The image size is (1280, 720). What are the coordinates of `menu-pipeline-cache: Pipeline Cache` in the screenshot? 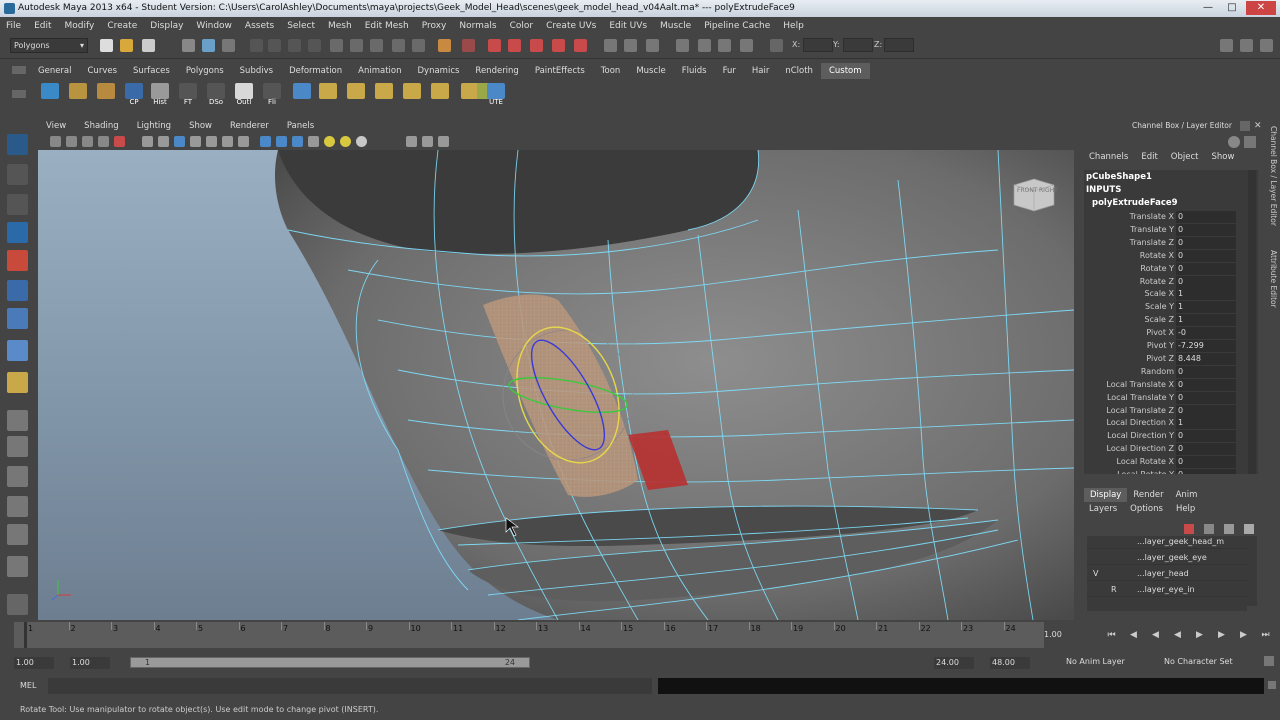 It's located at (737, 26).